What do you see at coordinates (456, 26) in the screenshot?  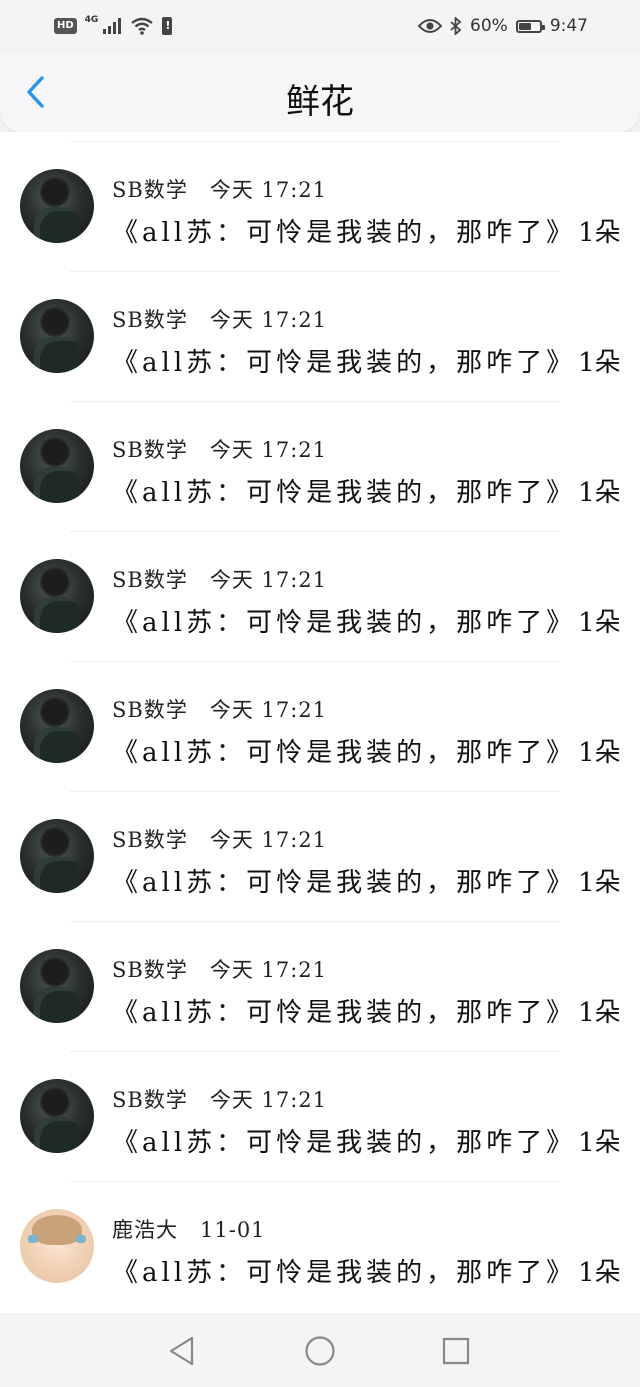 I see `bluetooth-icon` at bounding box center [456, 26].